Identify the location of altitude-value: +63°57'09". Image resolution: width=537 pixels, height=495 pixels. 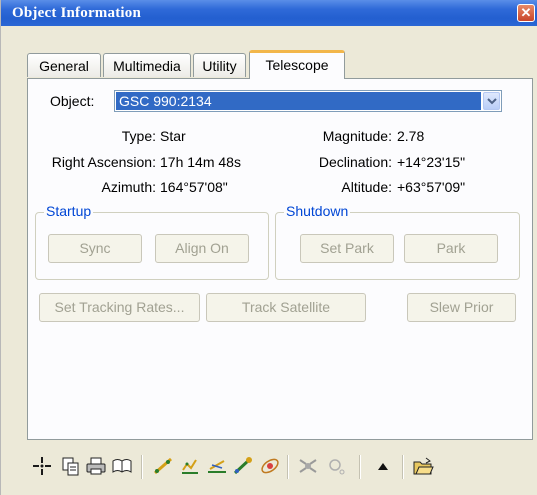
(431, 187).